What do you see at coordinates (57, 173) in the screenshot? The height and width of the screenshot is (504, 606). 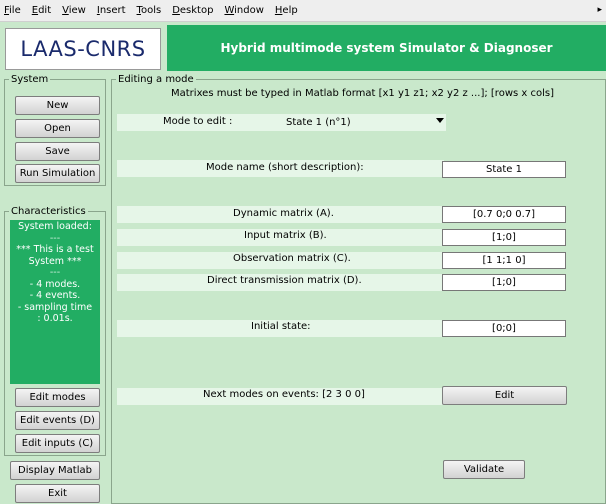 I see `run-simulation-button: Run Simulation` at bounding box center [57, 173].